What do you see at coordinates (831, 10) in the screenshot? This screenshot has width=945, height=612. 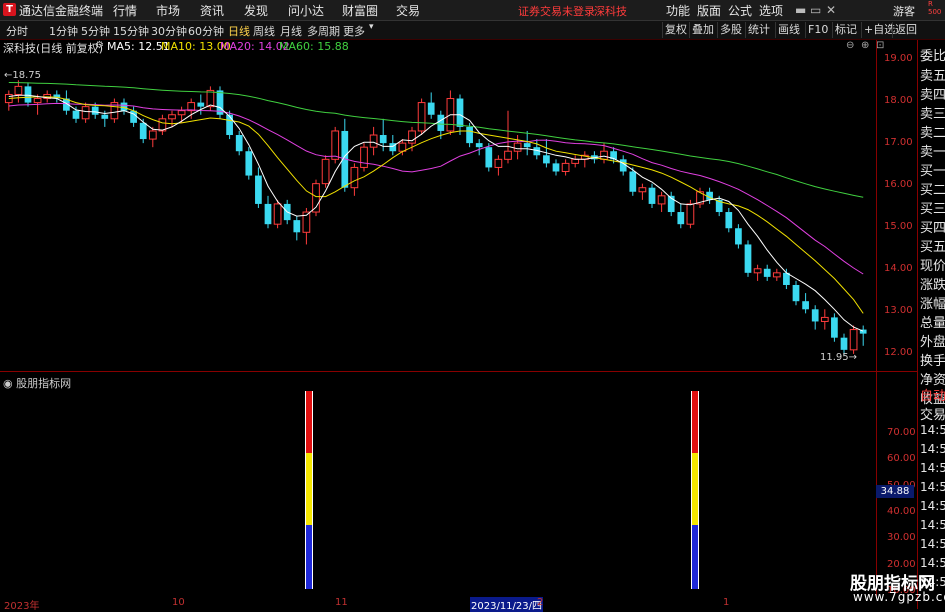 I see `close-icon: ✕` at bounding box center [831, 10].